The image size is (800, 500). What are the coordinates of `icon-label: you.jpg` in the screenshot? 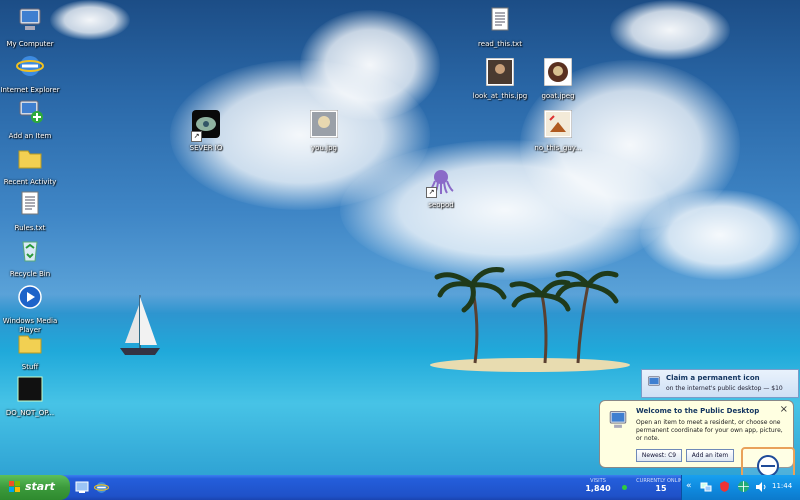 It's located at (324, 148).